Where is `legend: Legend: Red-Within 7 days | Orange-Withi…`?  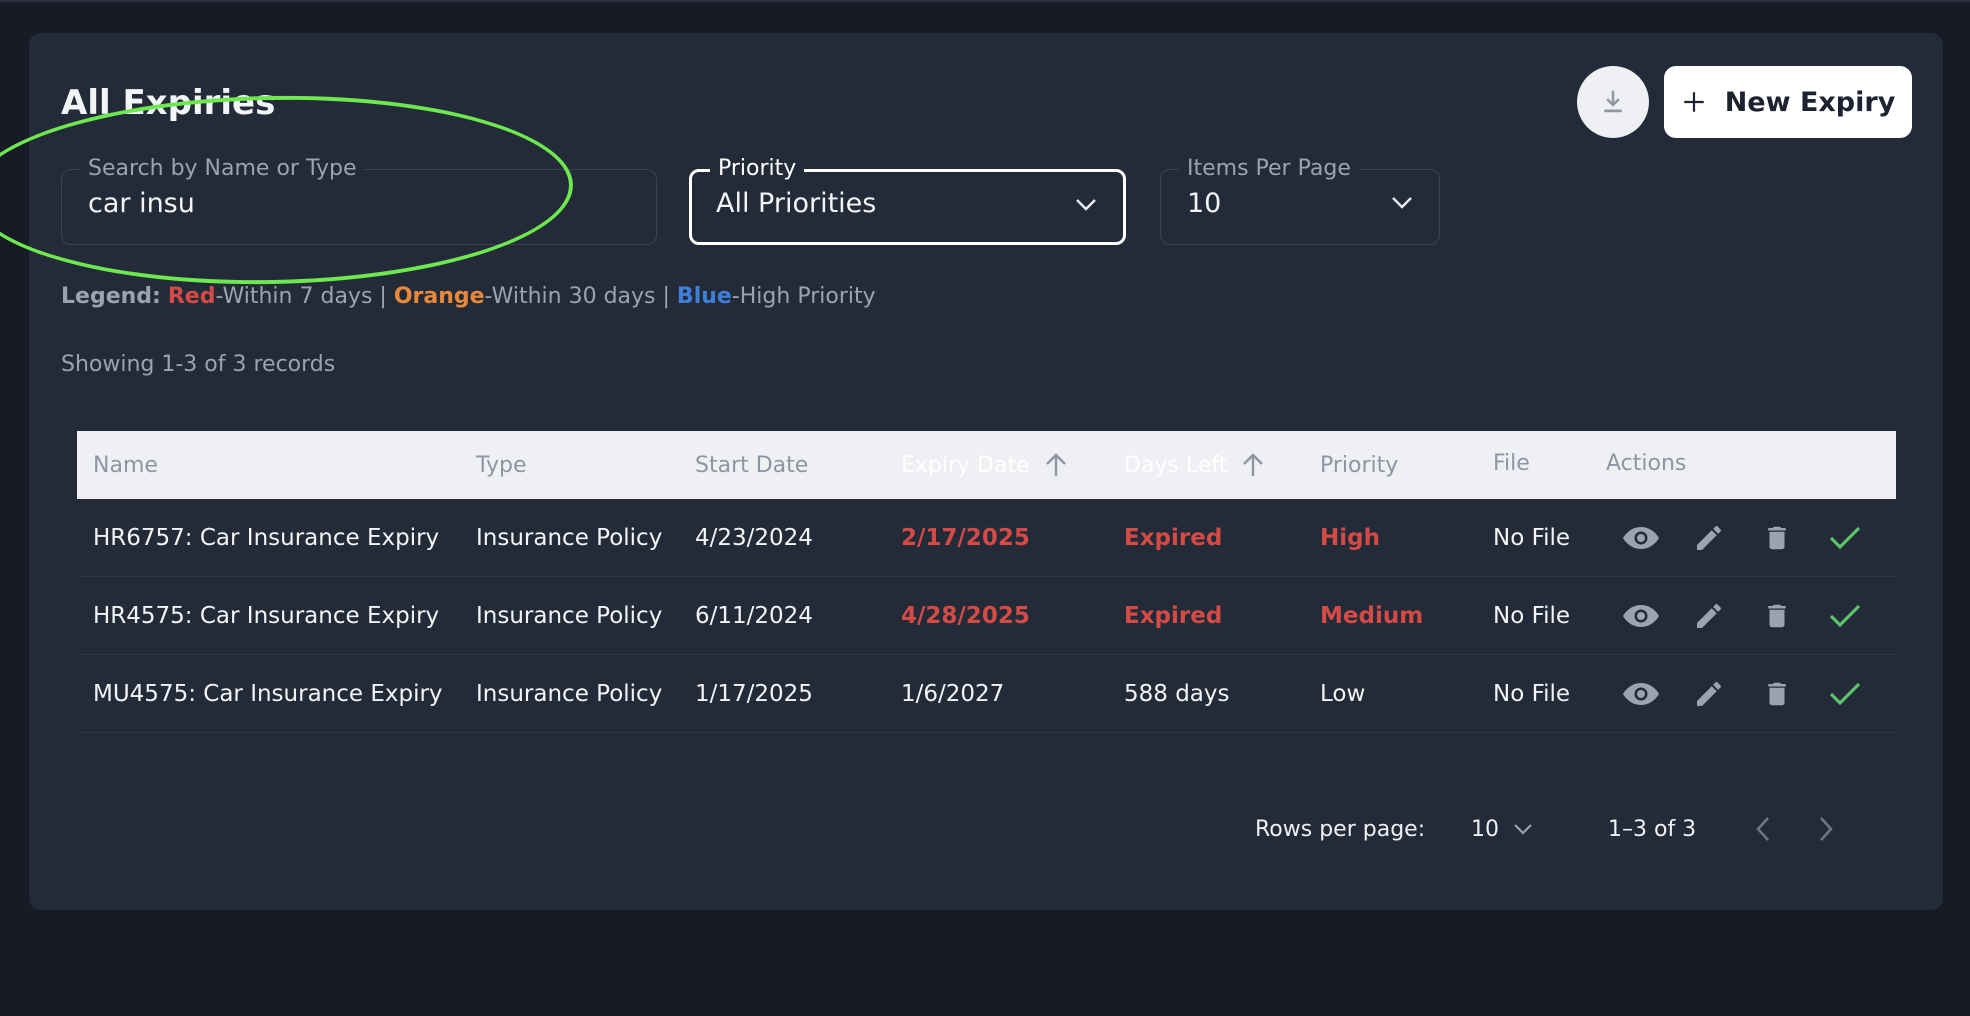
legend: Legend: Red-Within 7 days | Orange-Withi… is located at coordinates (468, 296).